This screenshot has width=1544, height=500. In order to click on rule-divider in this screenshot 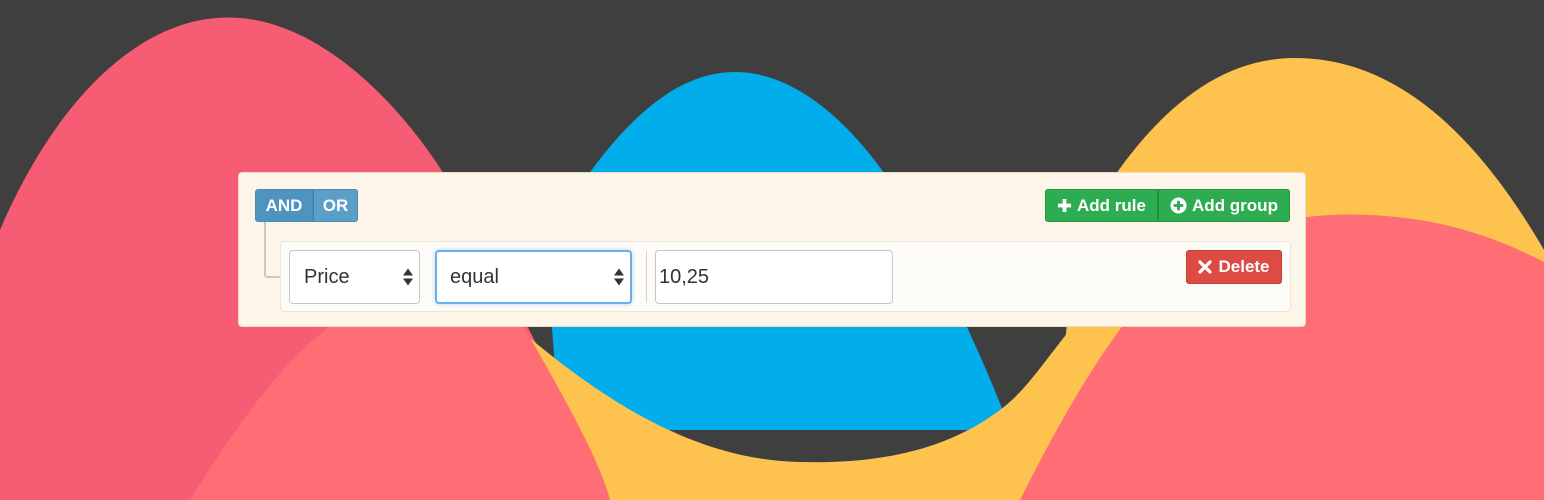, I will do `click(646, 277)`.